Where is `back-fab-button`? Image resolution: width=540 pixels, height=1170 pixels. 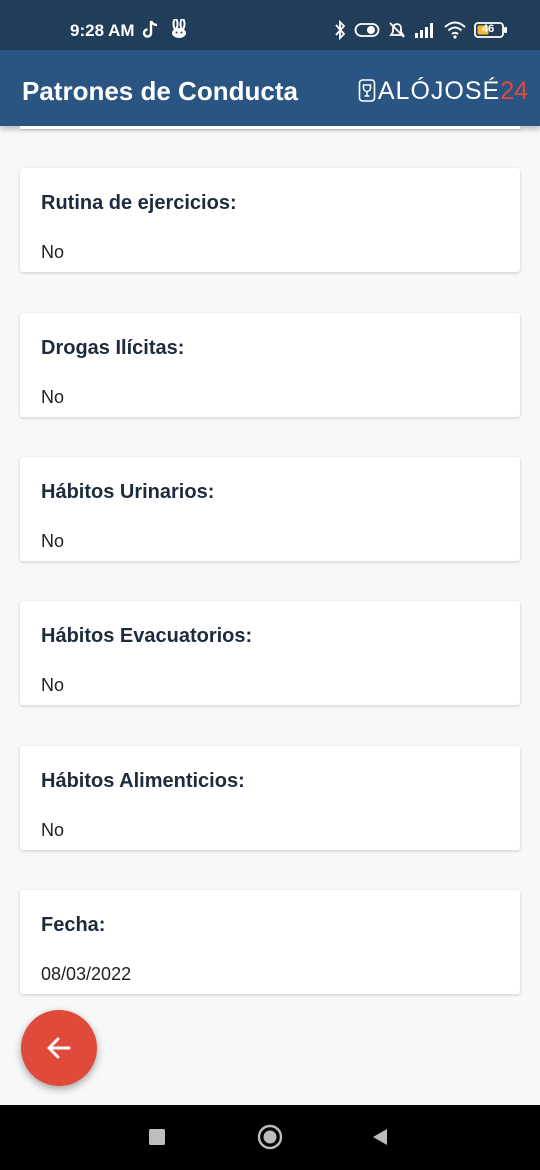
back-fab-button is located at coordinates (59, 1048).